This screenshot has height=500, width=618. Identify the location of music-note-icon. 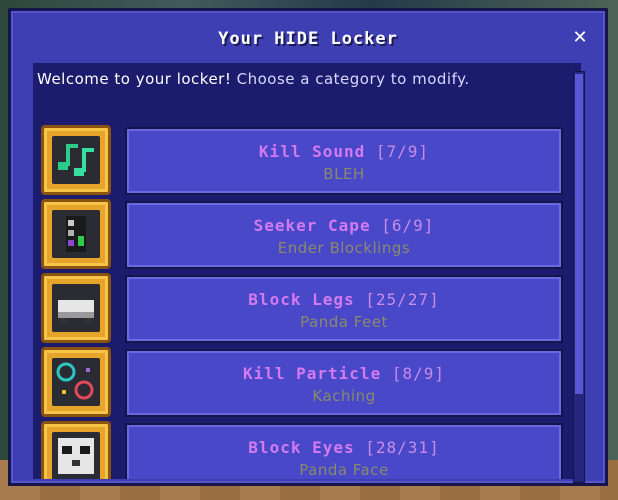
(76, 160).